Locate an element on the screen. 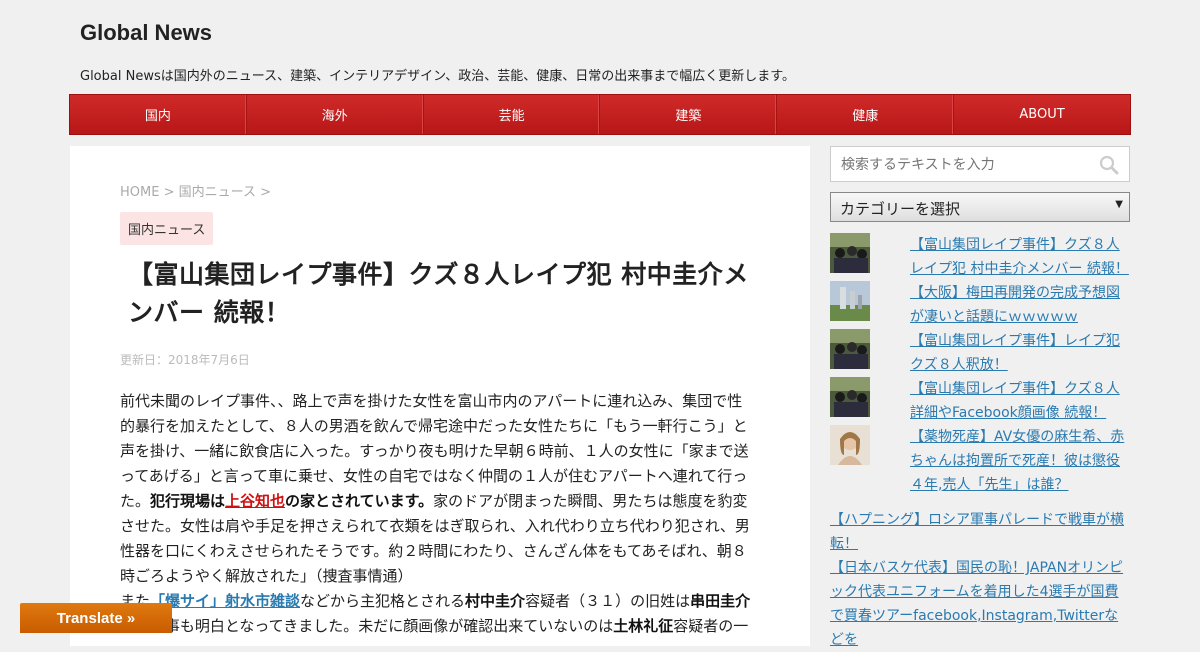 The height and width of the screenshot is (652, 1200). portrait-photo-thumbnail is located at coordinates (850, 445).